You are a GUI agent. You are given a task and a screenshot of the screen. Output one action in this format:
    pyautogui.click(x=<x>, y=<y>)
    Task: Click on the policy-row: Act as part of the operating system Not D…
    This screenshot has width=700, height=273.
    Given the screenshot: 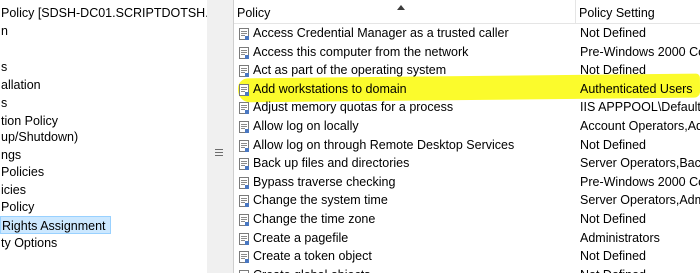 What is the action you would take?
    pyautogui.click(x=467, y=70)
    